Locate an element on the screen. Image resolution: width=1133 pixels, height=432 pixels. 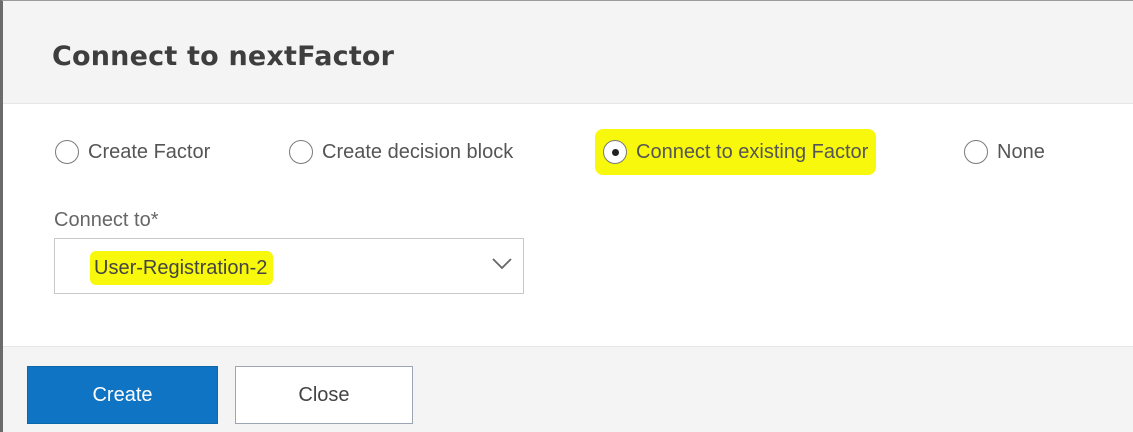
connect-to-selected-value: User-Registration-2 is located at coordinates (182, 268).